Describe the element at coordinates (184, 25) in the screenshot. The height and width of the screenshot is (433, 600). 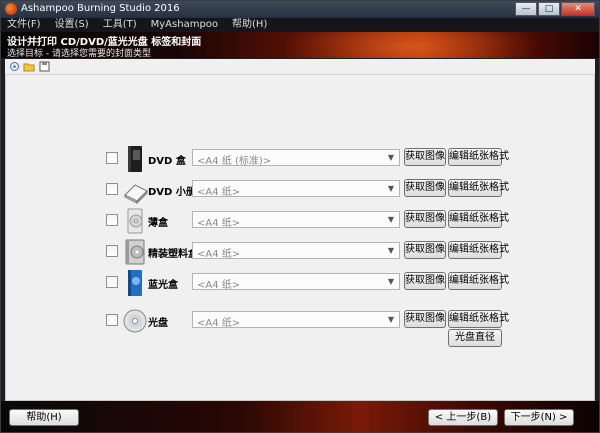
I see `menu-myashampoo: MyAshampoo` at that location.